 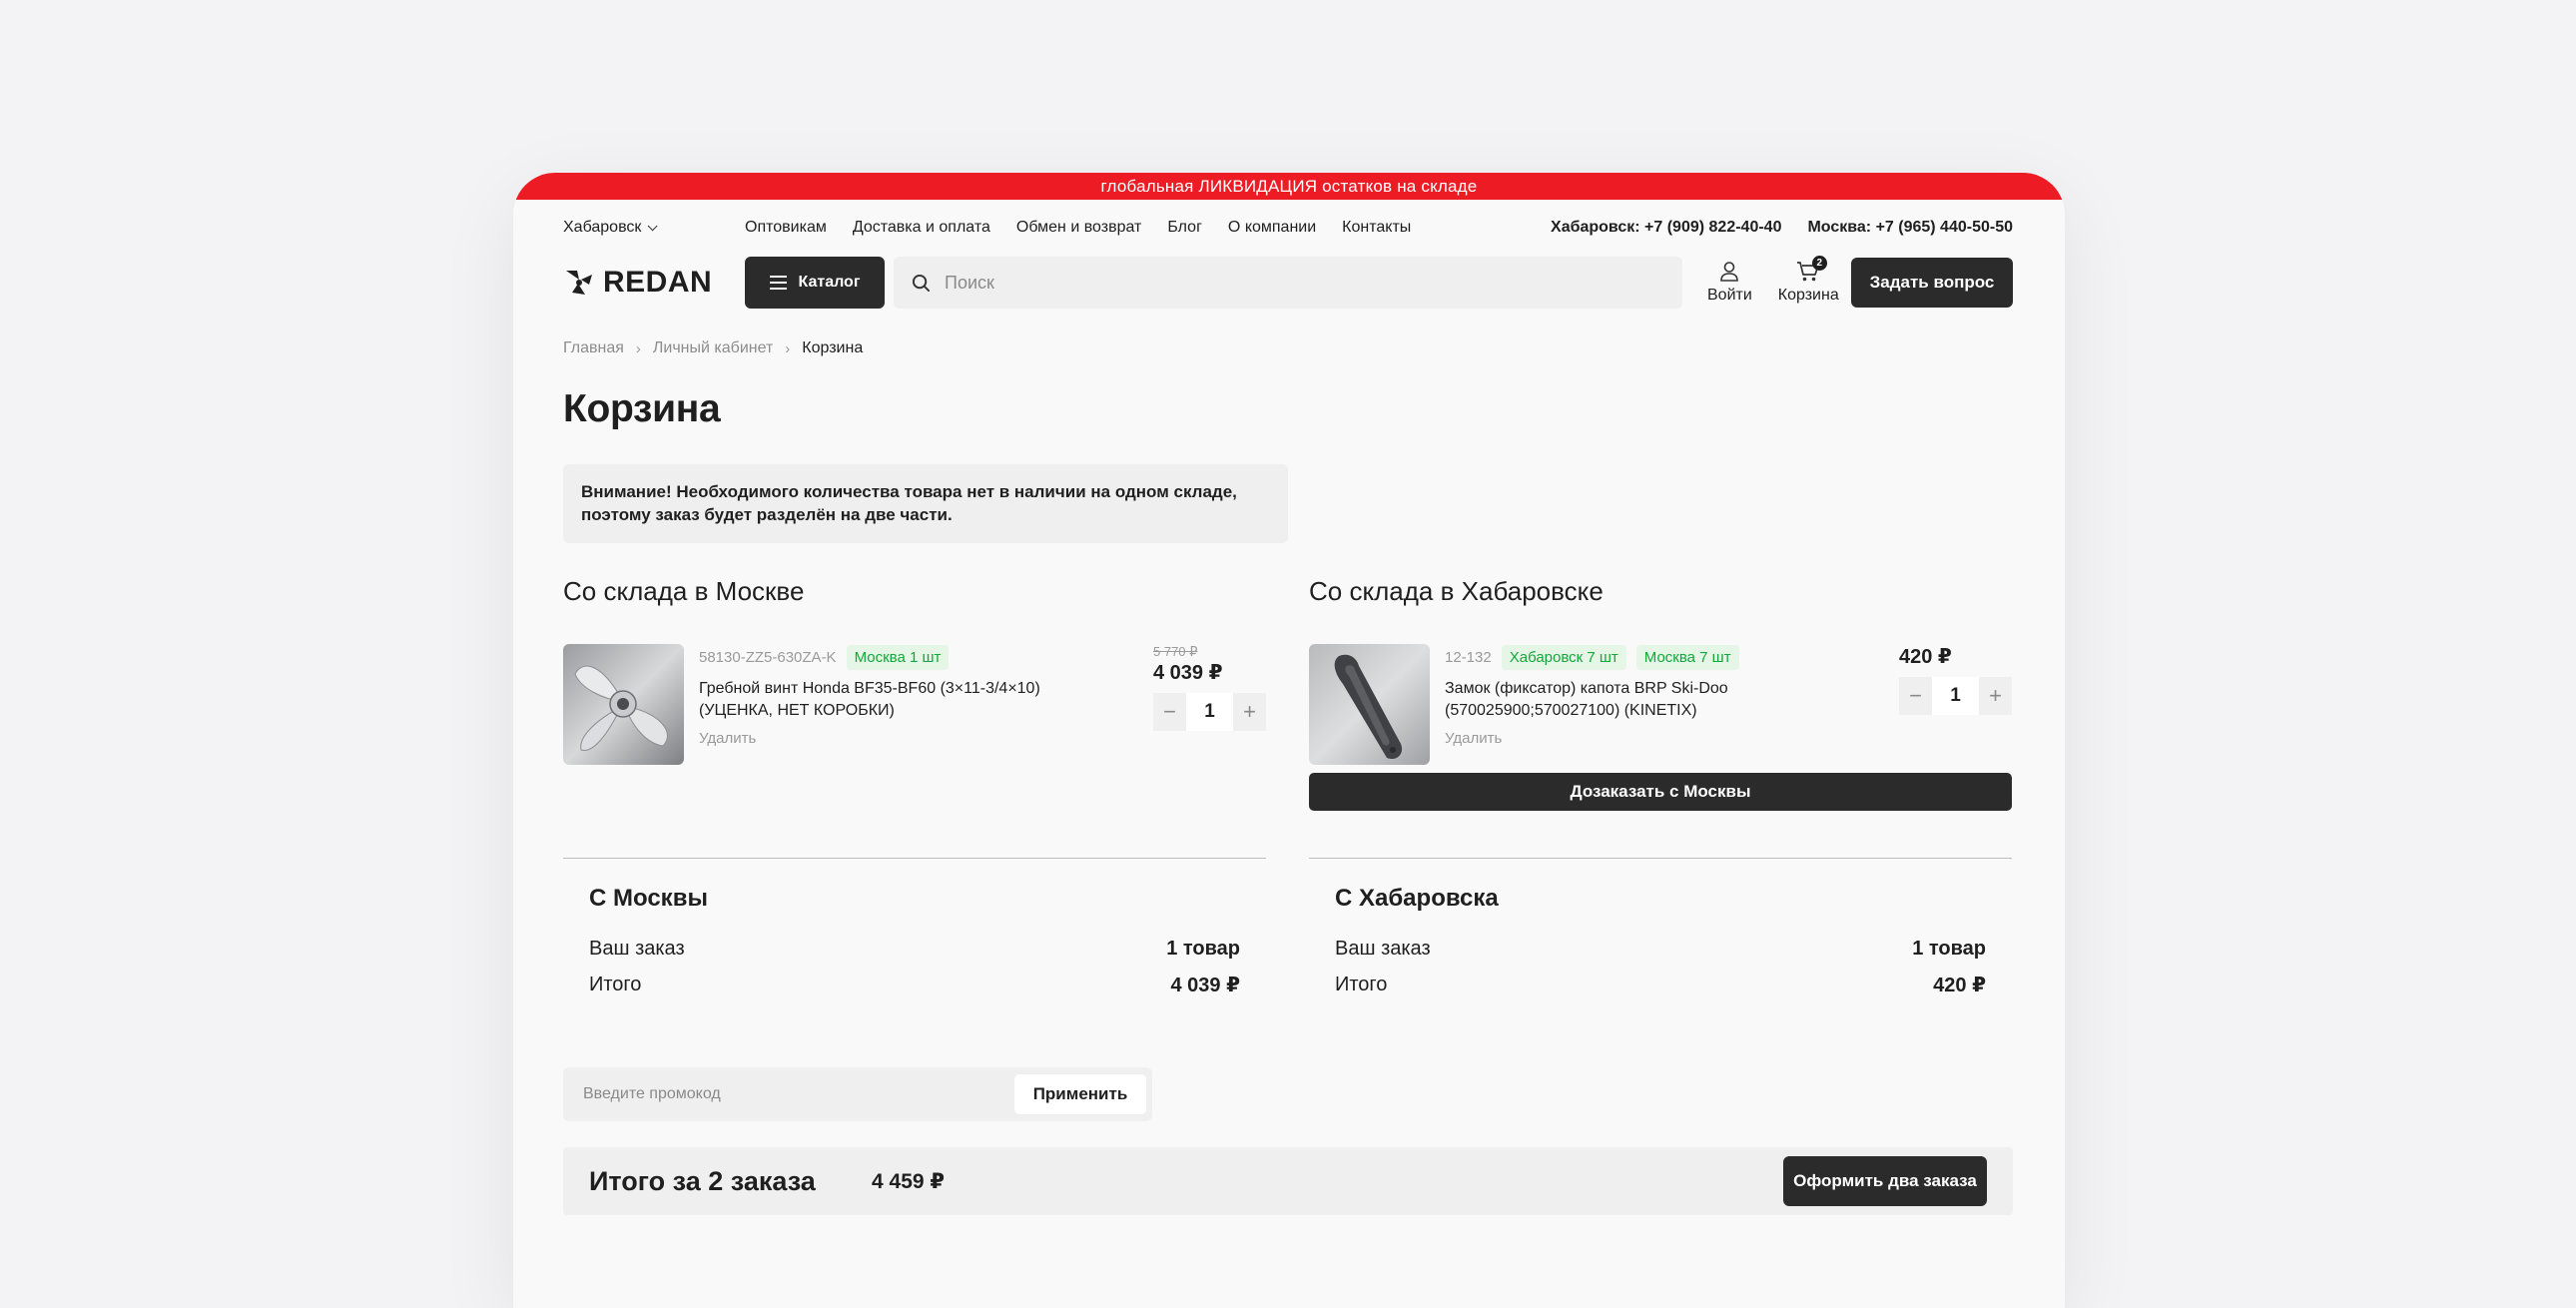 What do you see at coordinates (1885, 1181) in the screenshot?
I see `checkout-button: Оформить два заказа` at bounding box center [1885, 1181].